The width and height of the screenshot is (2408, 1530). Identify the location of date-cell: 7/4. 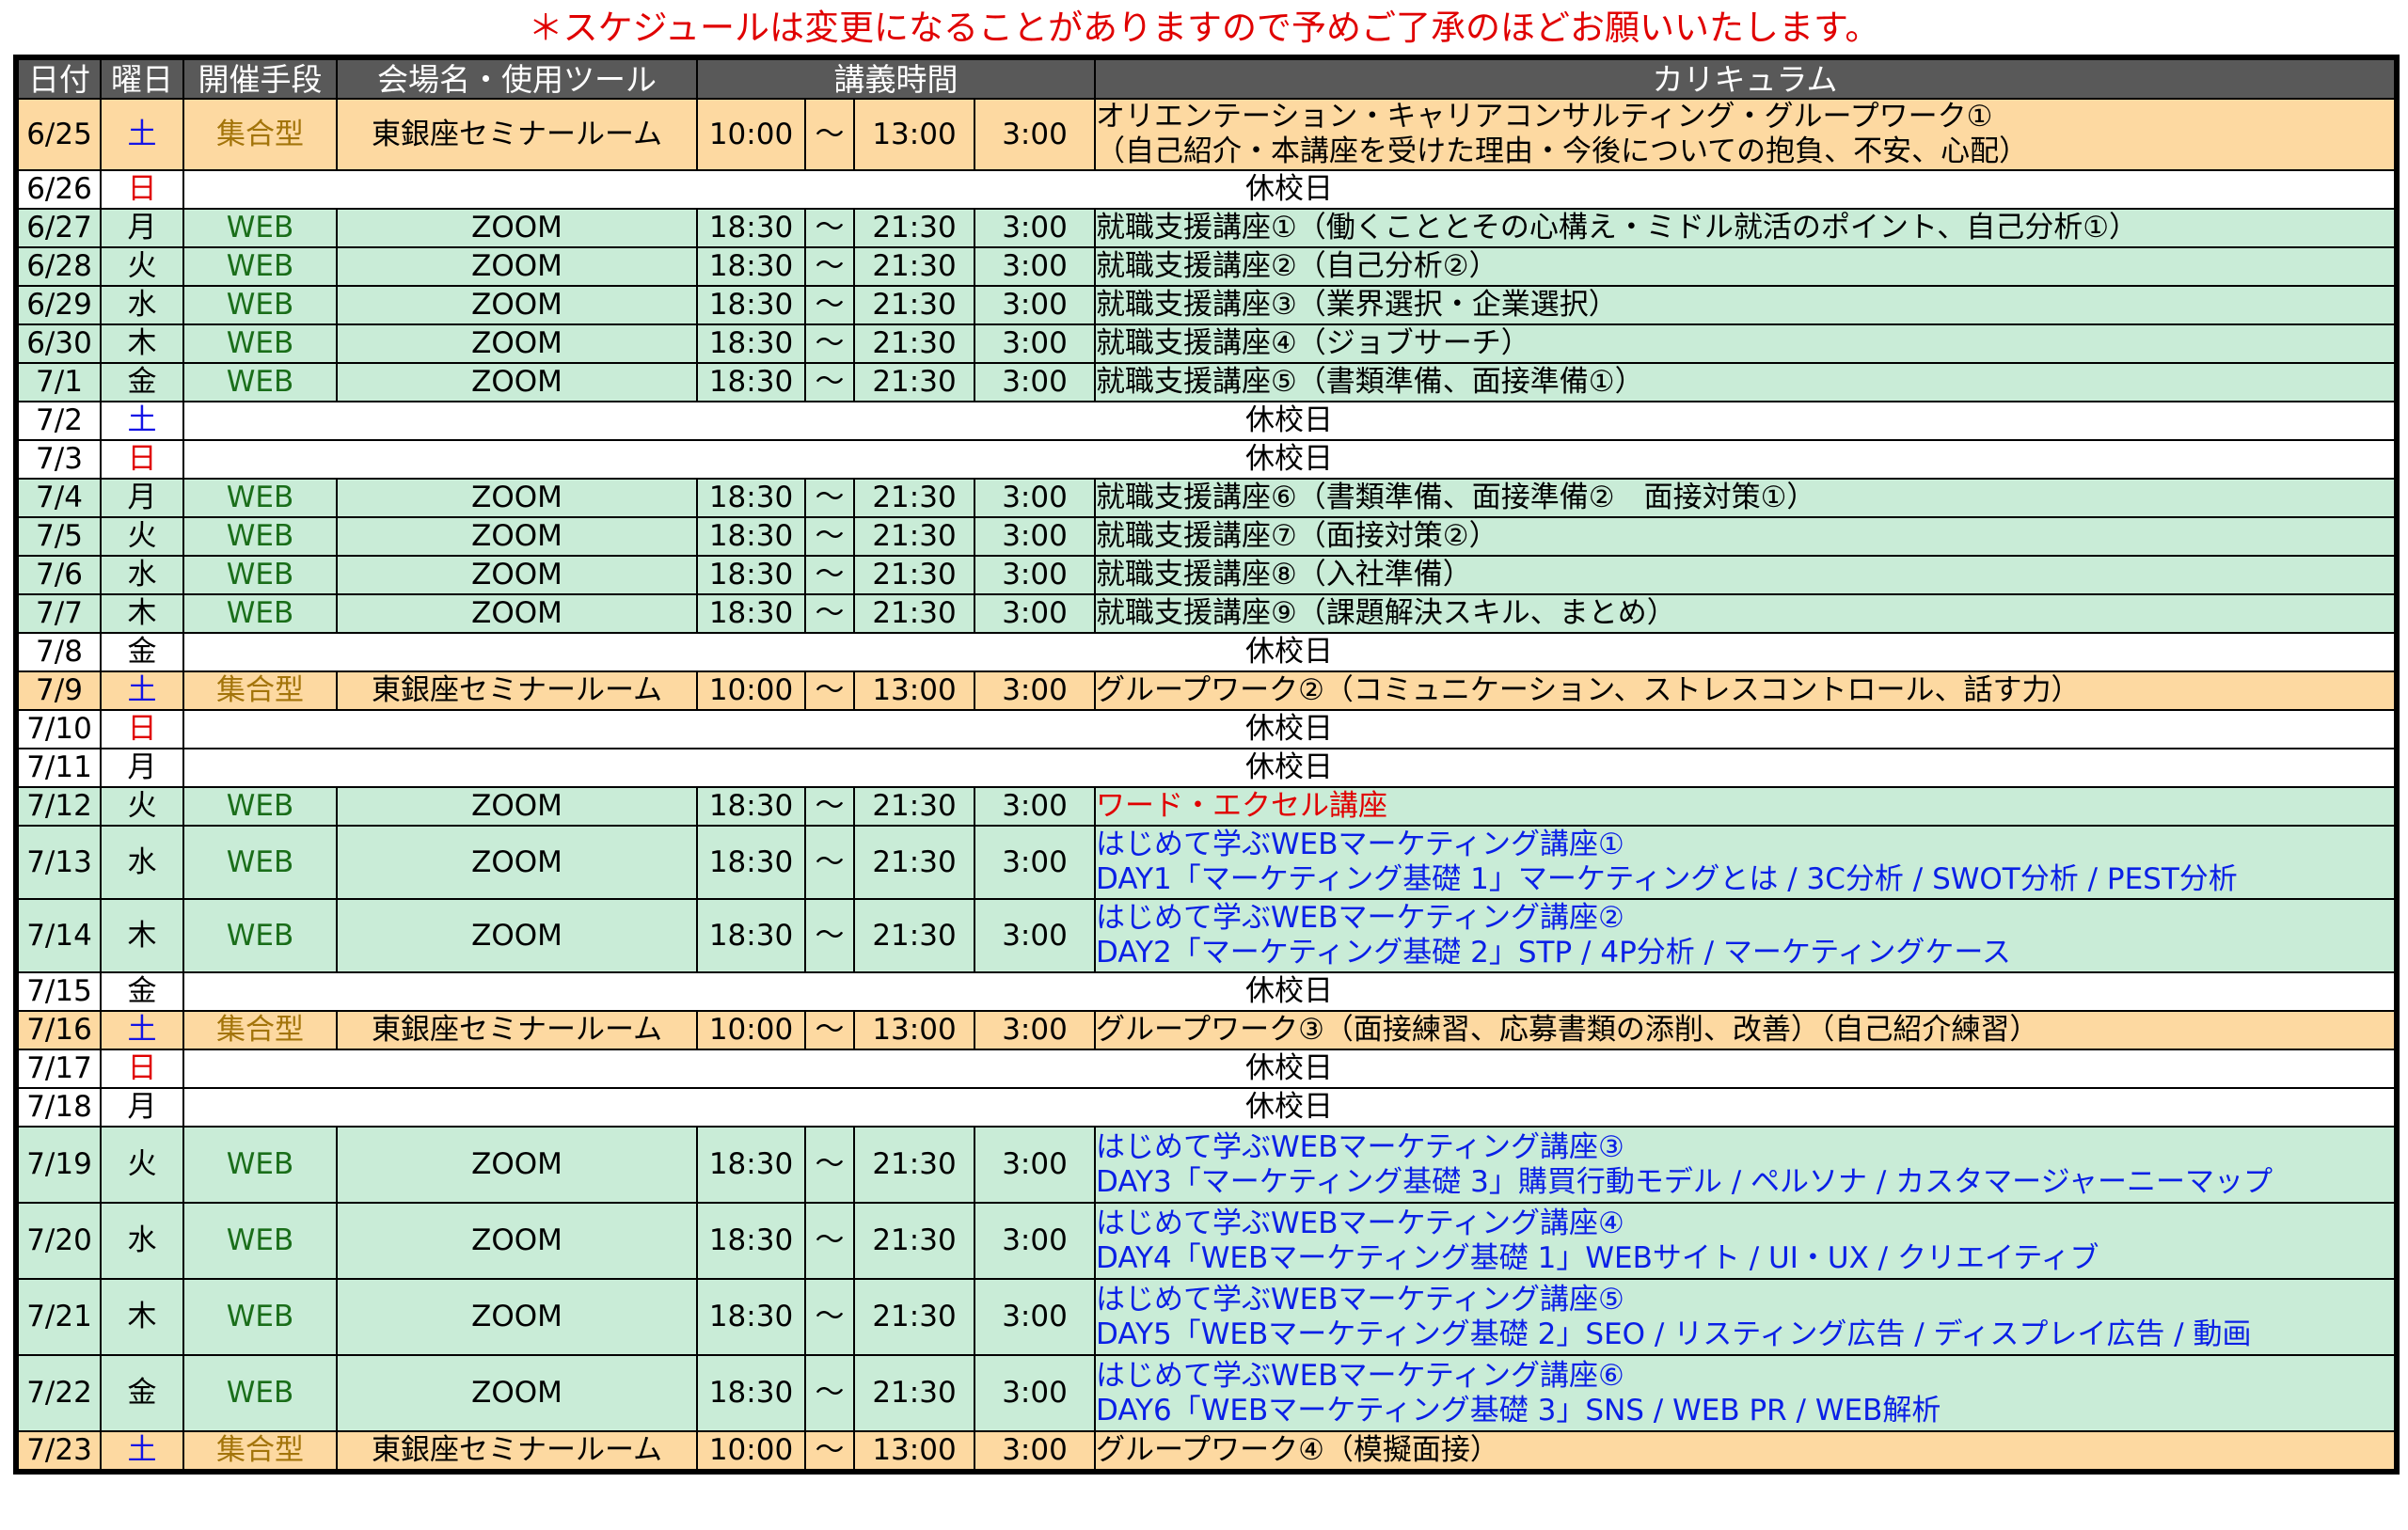
(59, 498).